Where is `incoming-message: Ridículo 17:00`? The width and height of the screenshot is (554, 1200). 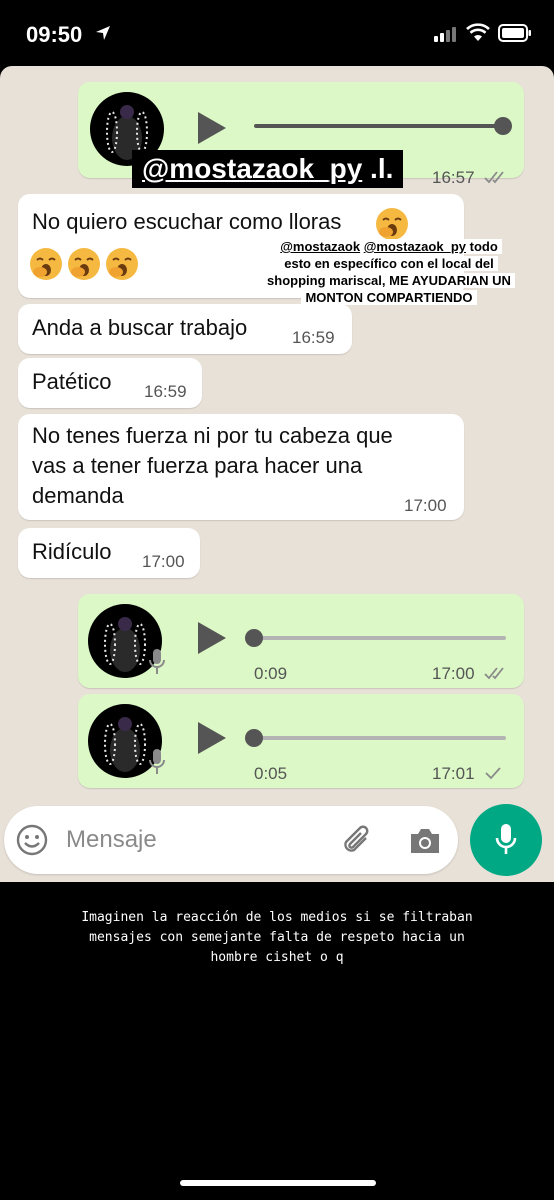 incoming-message: Ridículo 17:00 is located at coordinates (109, 553).